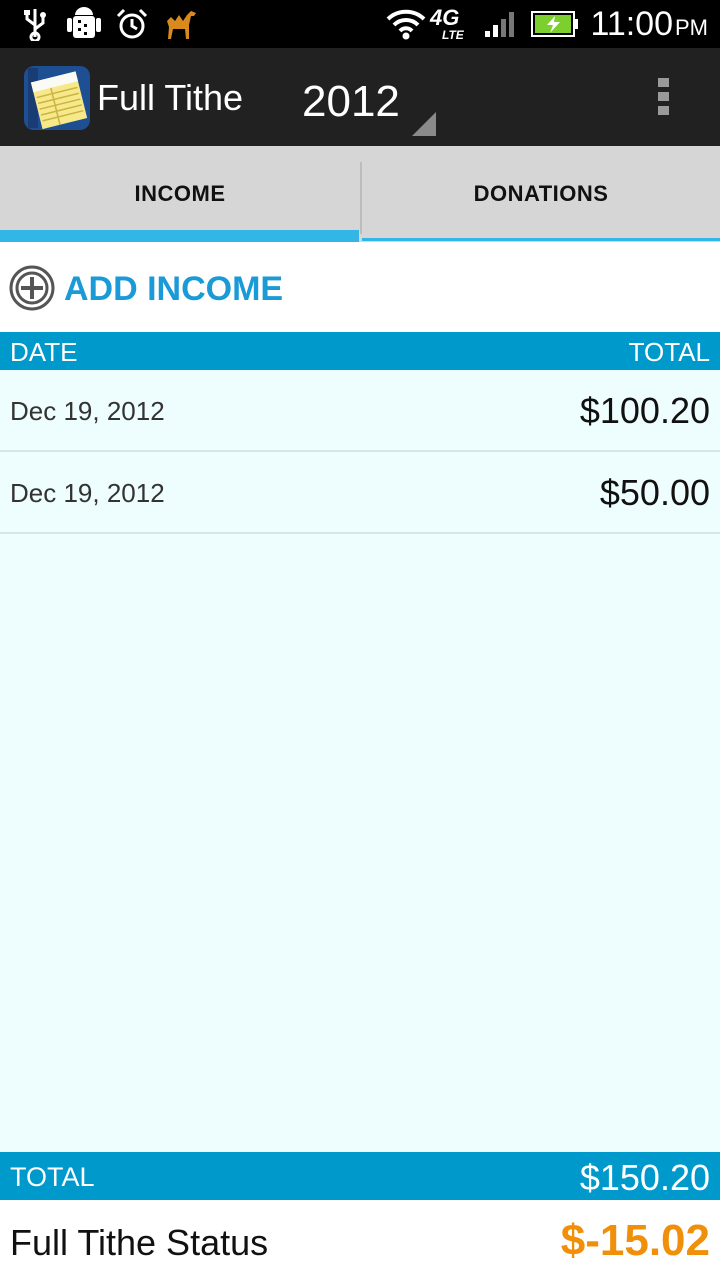 The image size is (720, 1280). What do you see at coordinates (631, 24) in the screenshot?
I see `clock-time: 11:00` at bounding box center [631, 24].